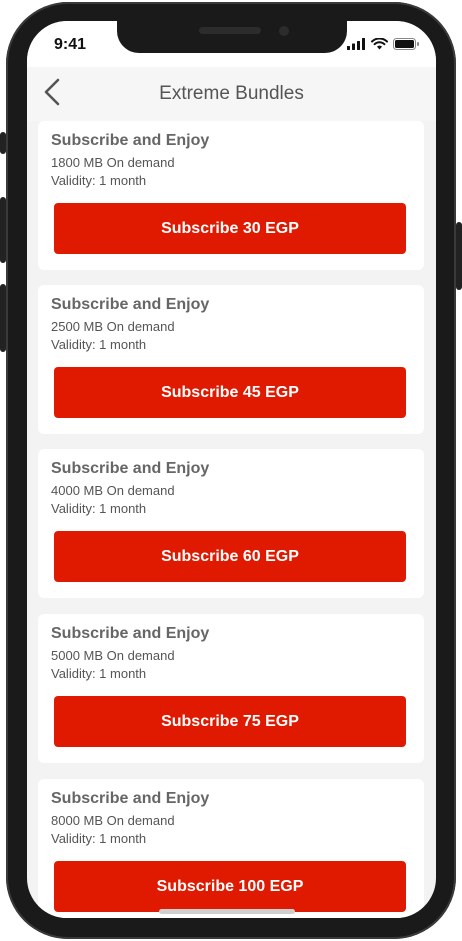 This screenshot has width=462, height=941. I want to click on subscribe-button: Subscribe 45 EGP, so click(230, 392).